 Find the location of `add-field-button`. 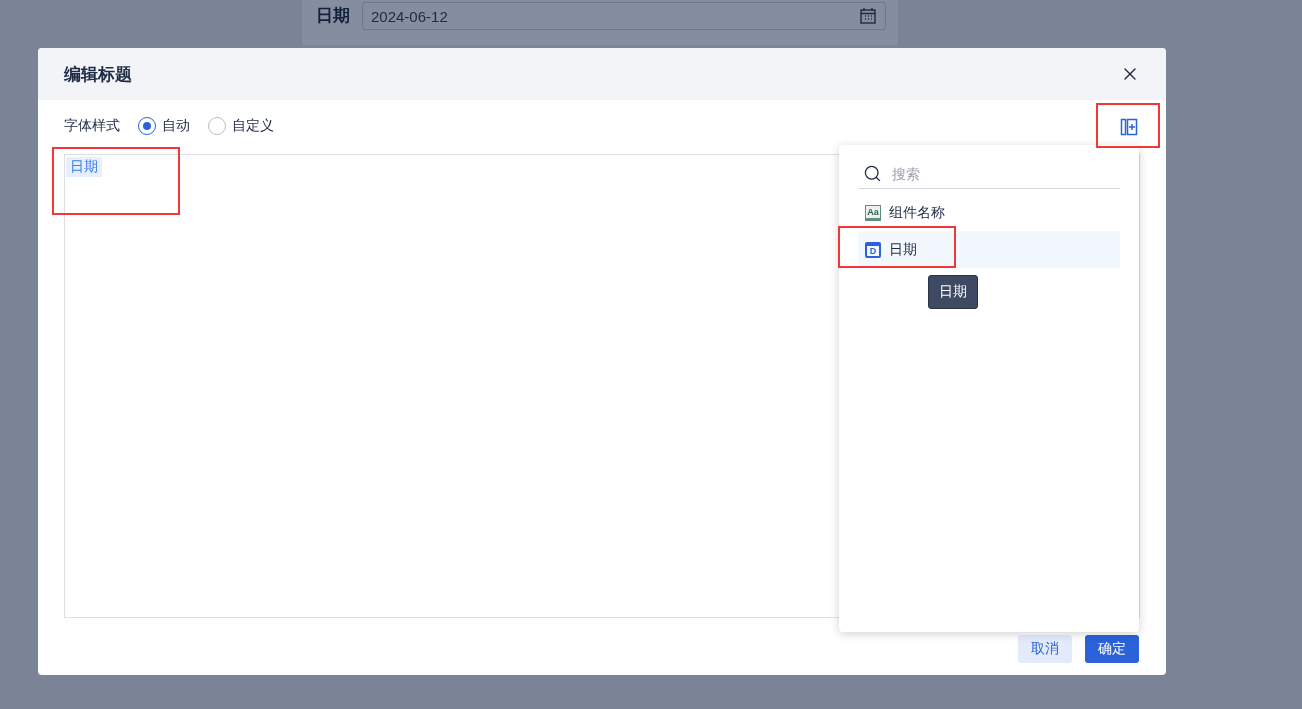

add-field-button is located at coordinates (1129, 127).